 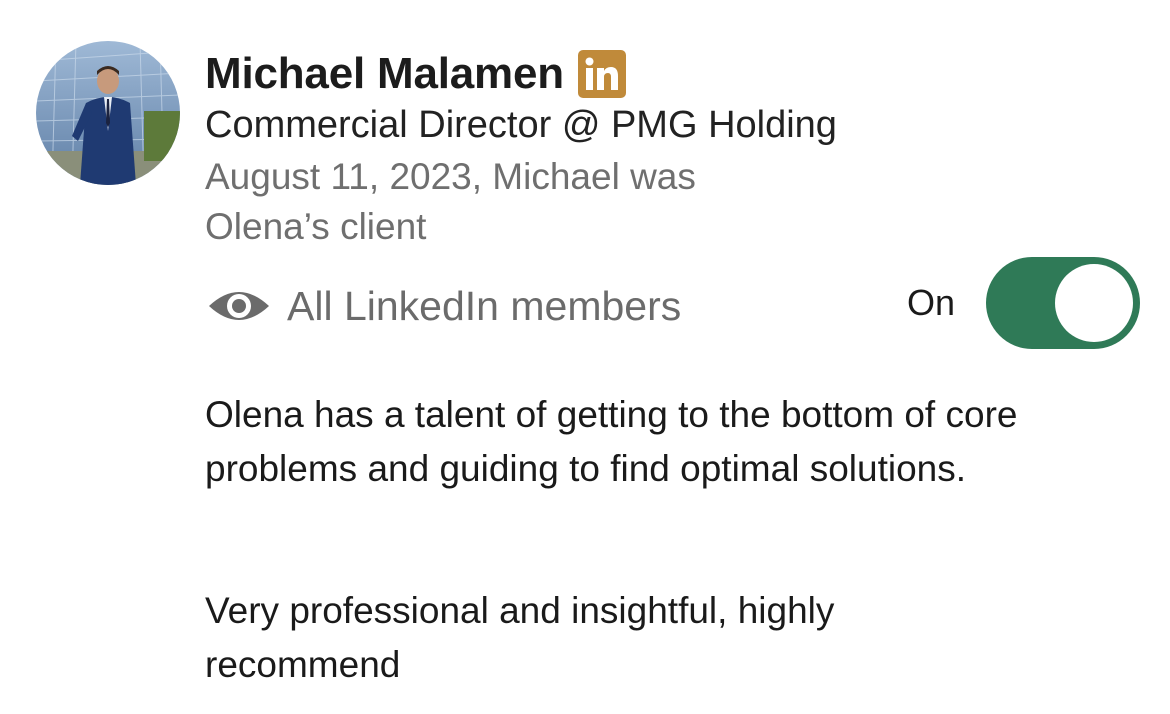 What do you see at coordinates (239, 306) in the screenshot?
I see `eye-icon` at bounding box center [239, 306].